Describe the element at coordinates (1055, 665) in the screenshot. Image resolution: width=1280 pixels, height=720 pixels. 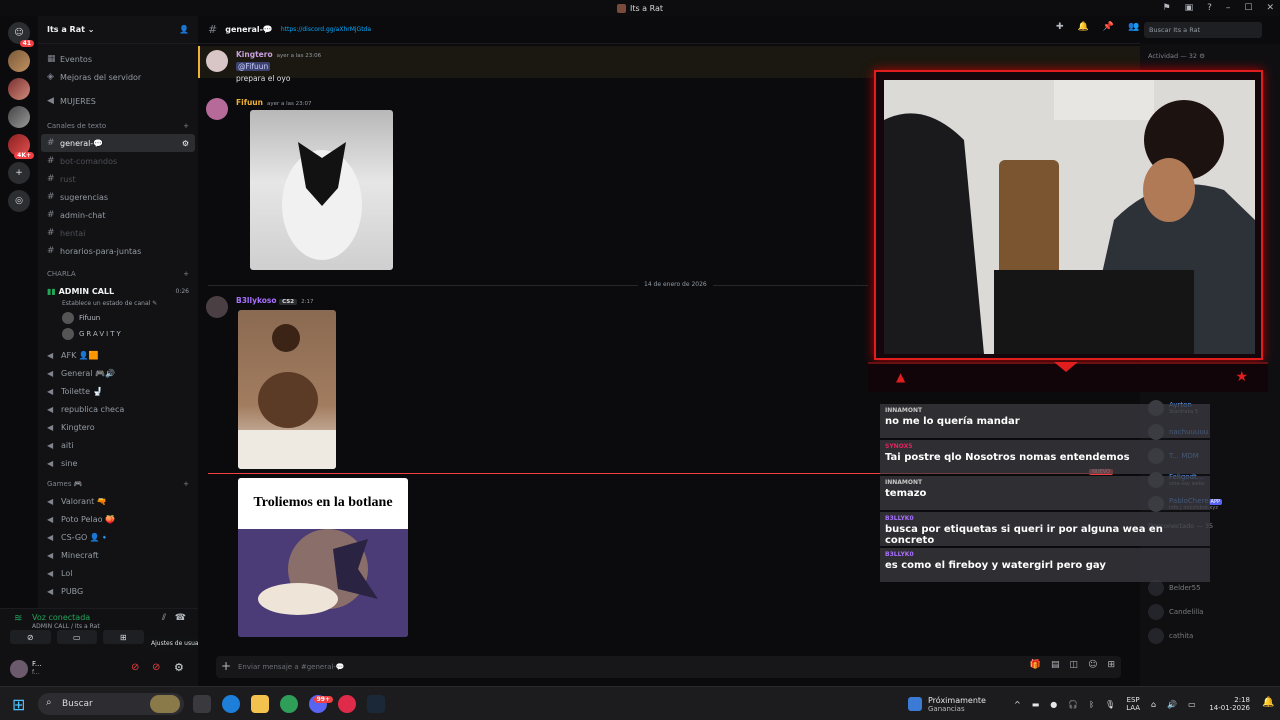
I see `gif-icon: ▤` at that location.